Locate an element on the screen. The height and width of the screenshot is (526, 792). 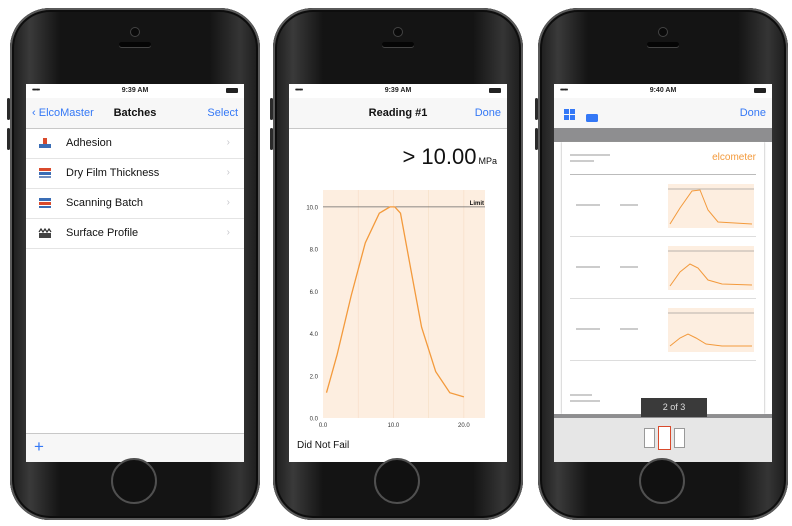
status-time: 9:40 AM is located at coordinates (663, 90).